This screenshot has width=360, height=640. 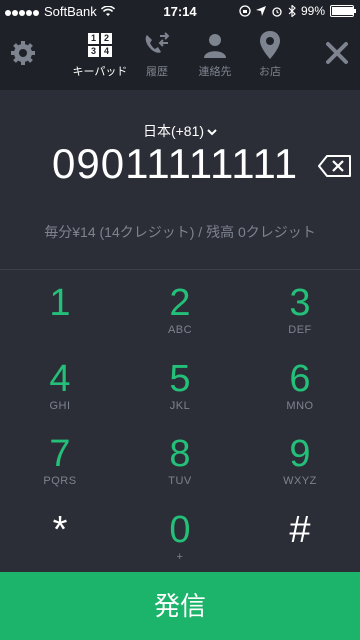 I want to click on key-1: 1, so click(x=60, y=321).